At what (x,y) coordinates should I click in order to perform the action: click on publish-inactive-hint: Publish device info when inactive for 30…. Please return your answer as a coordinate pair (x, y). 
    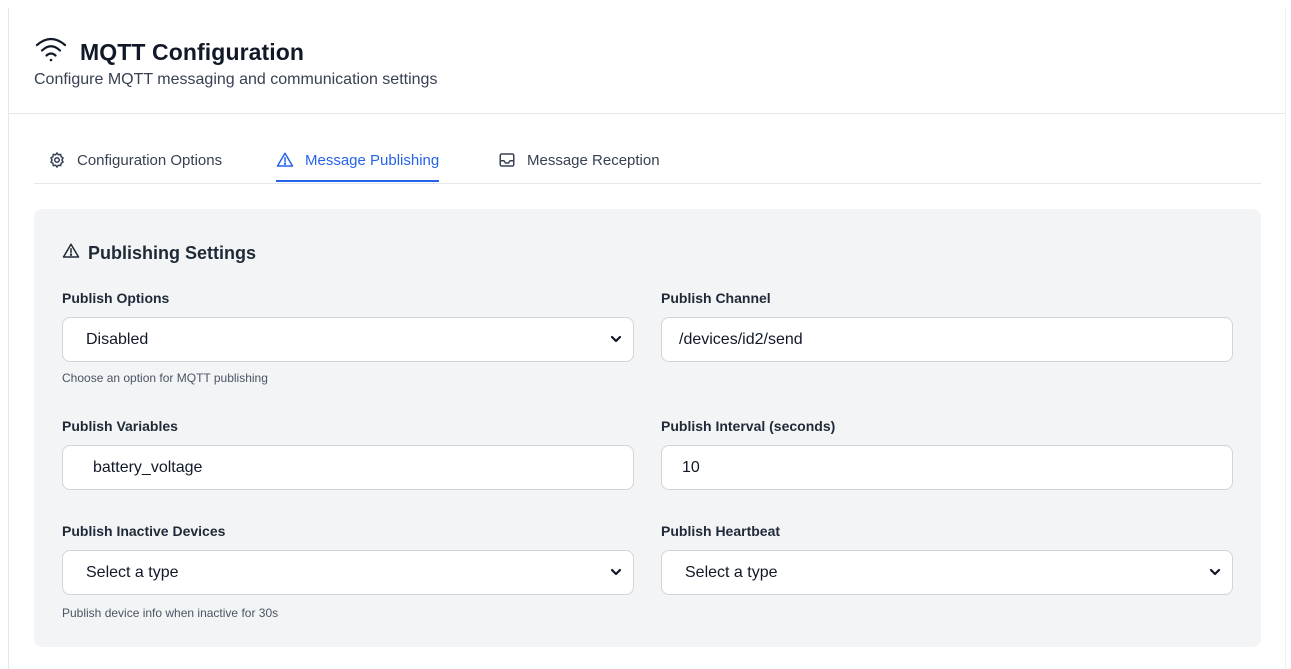
    Looking at the image, I should click on (170, 613).